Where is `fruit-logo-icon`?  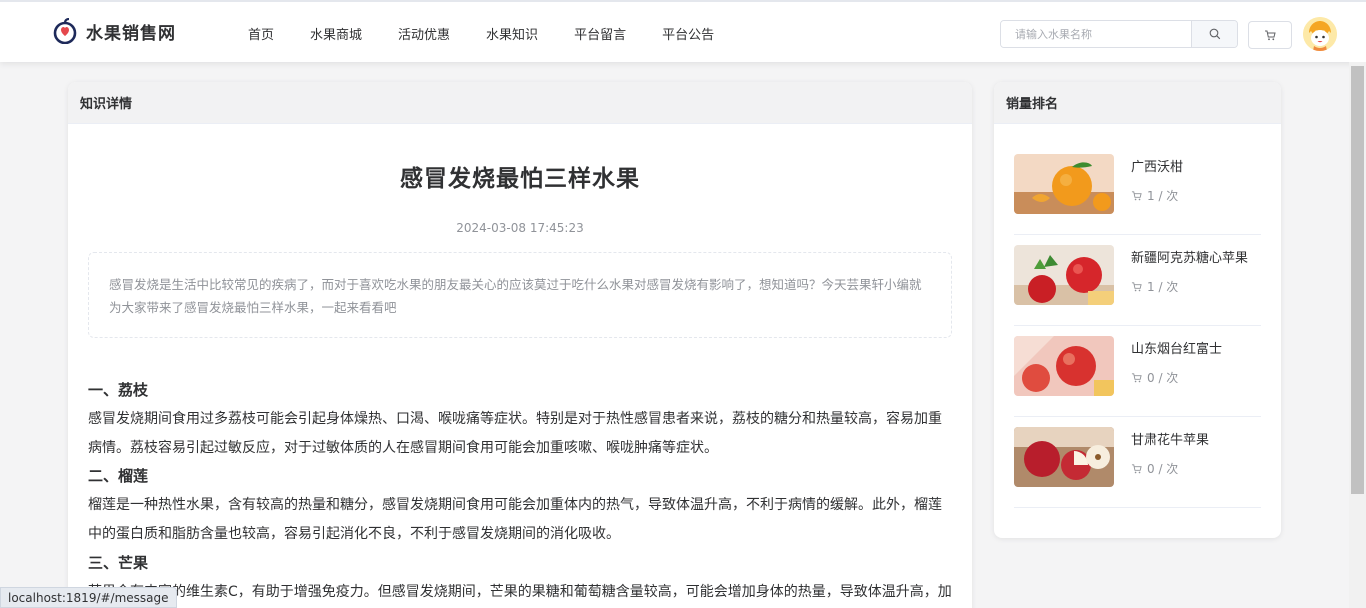 fruit-logo-icon is located at coordinates (65, 31).